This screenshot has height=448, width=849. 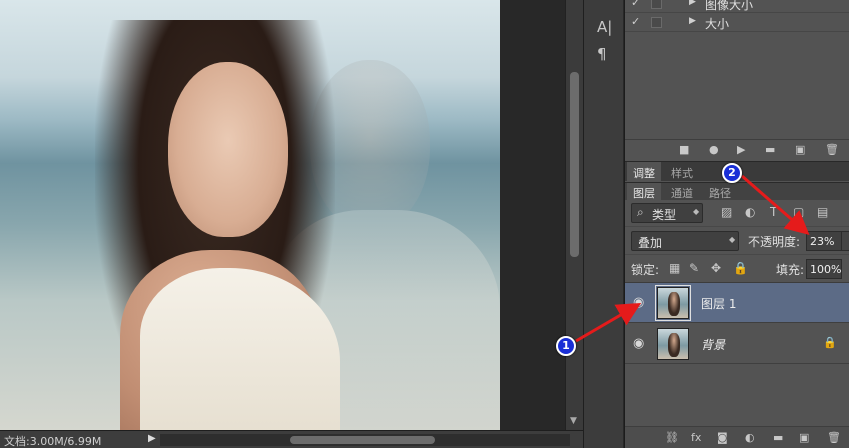 What do you see at coordinates (750, 212) in the screenshot?
I see `adjustment-filter-icon: ◐` at bounding box center [750, 212].